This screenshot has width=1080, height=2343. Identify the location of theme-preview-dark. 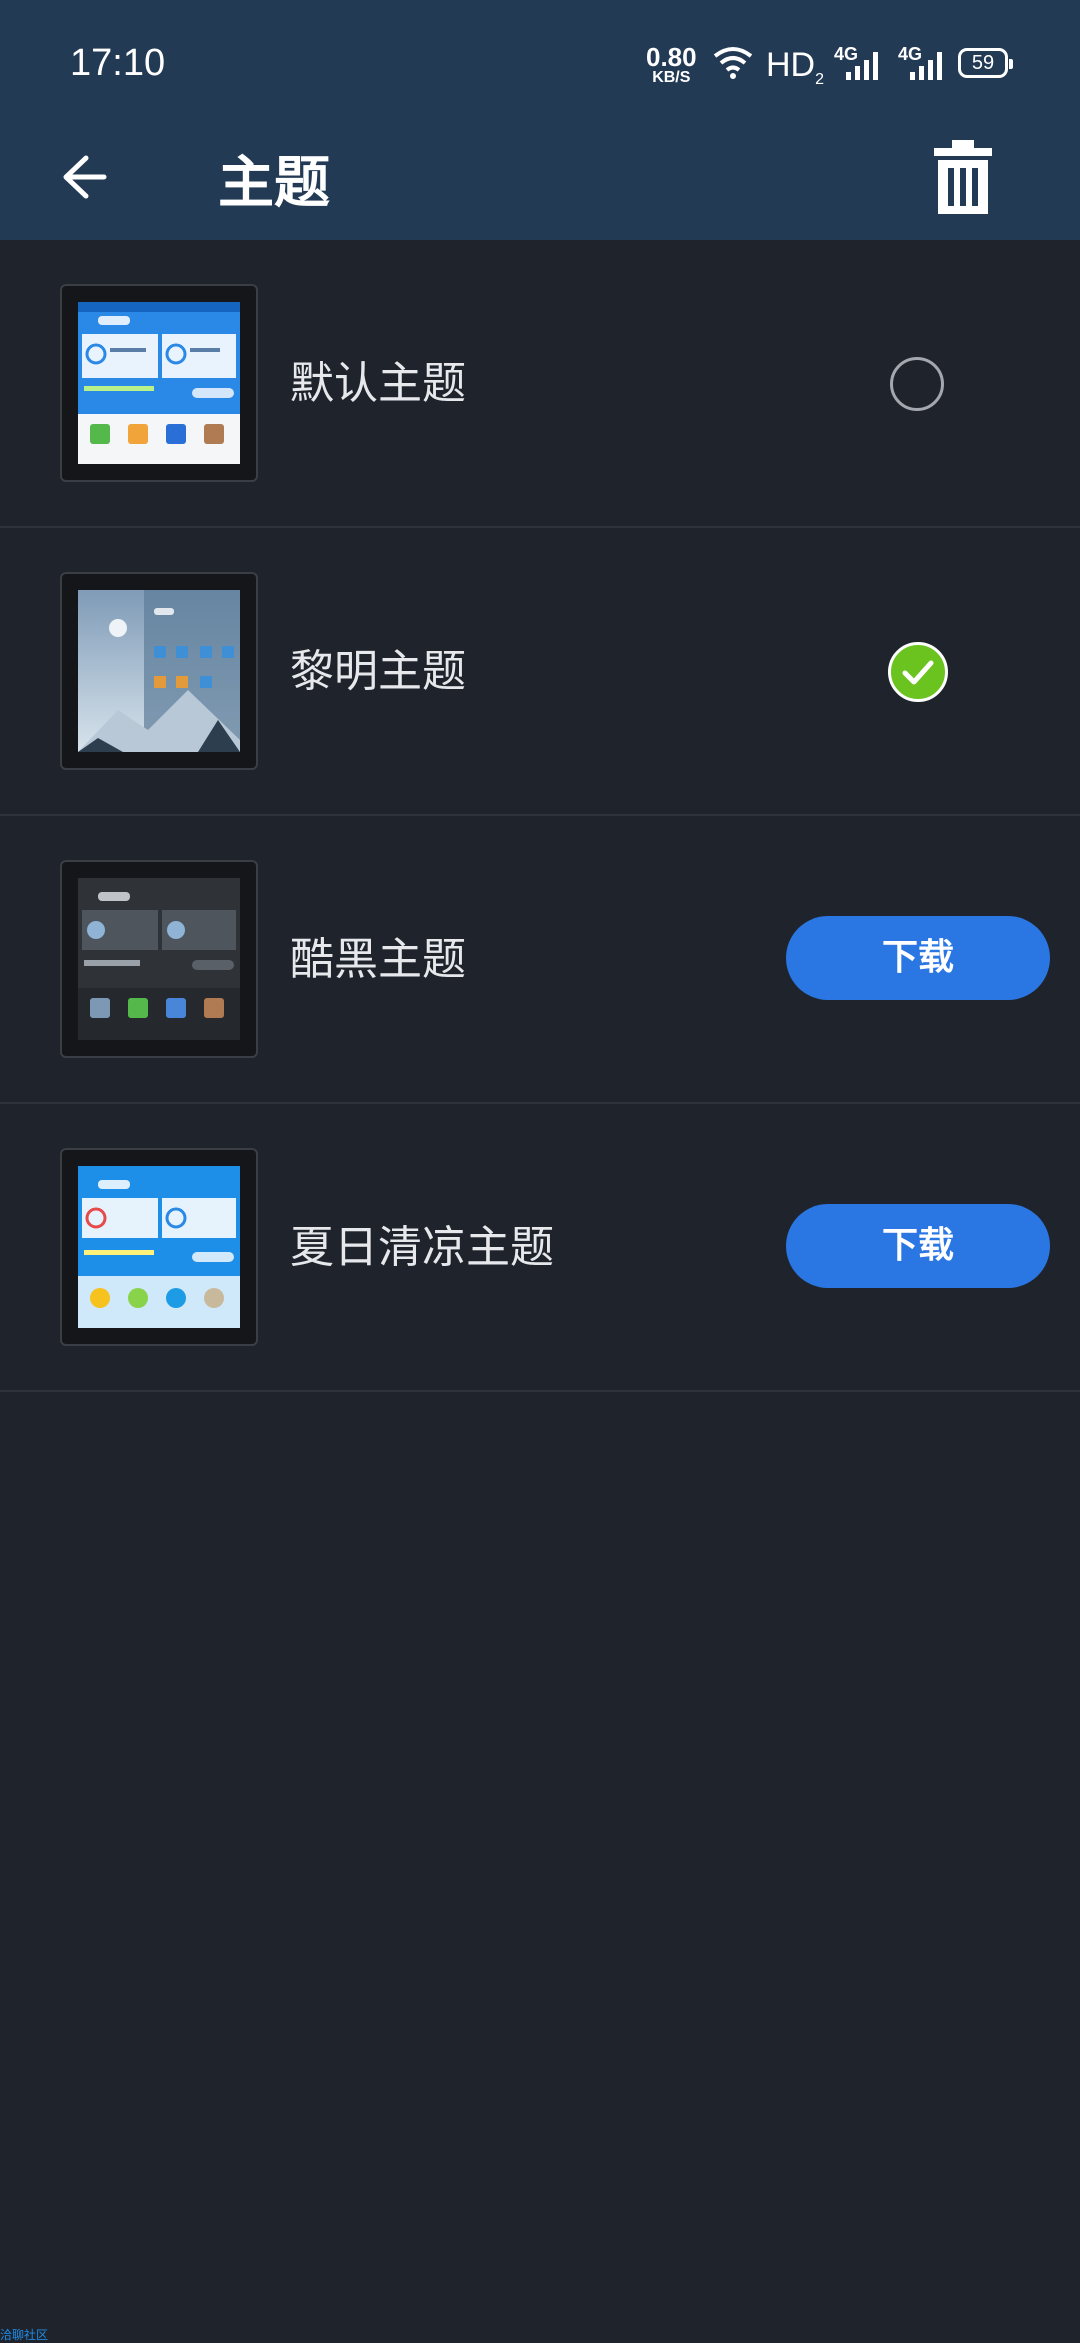
(159, 959).